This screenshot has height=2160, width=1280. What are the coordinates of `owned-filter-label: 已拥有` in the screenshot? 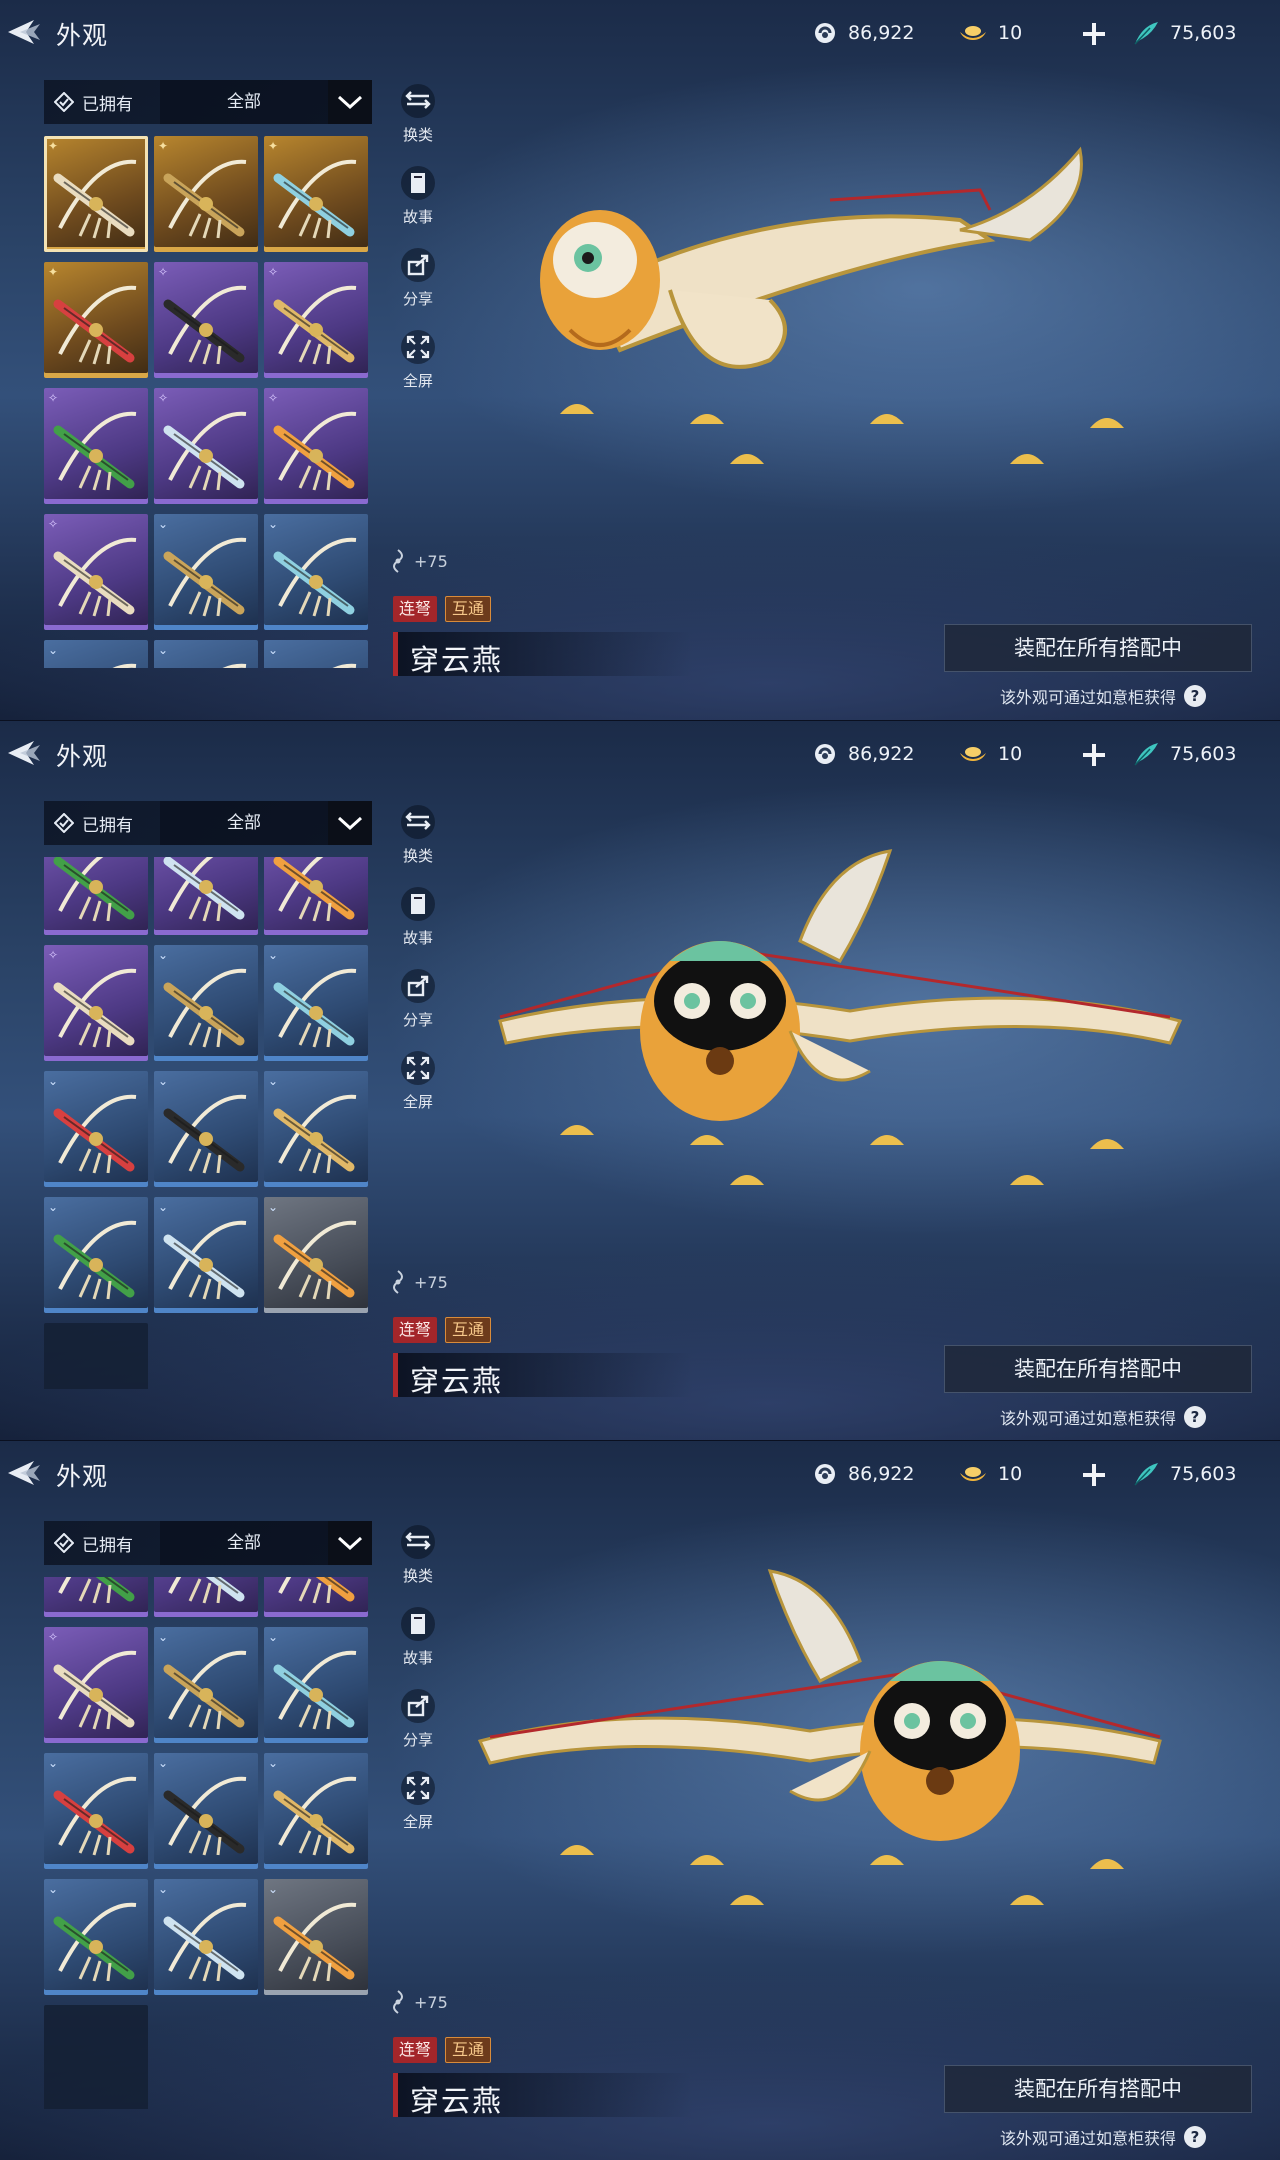 It's located at (107, 1545).